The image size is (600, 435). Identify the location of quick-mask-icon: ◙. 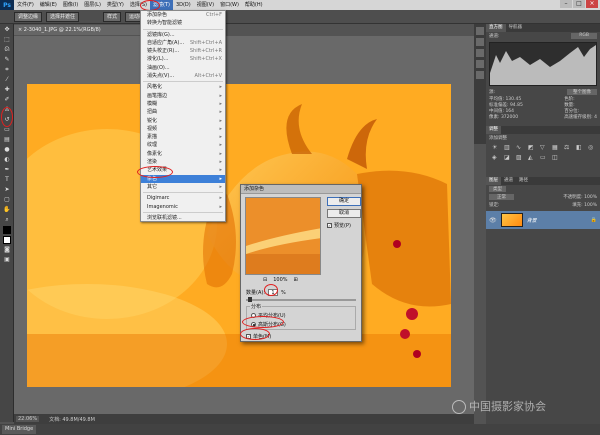
(7, 249).